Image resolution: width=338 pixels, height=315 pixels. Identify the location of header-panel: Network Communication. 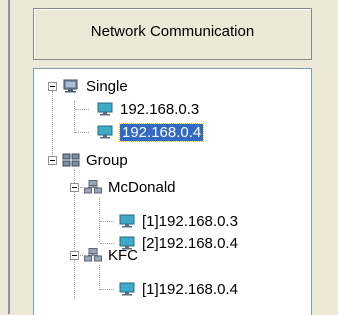
(172, 34).